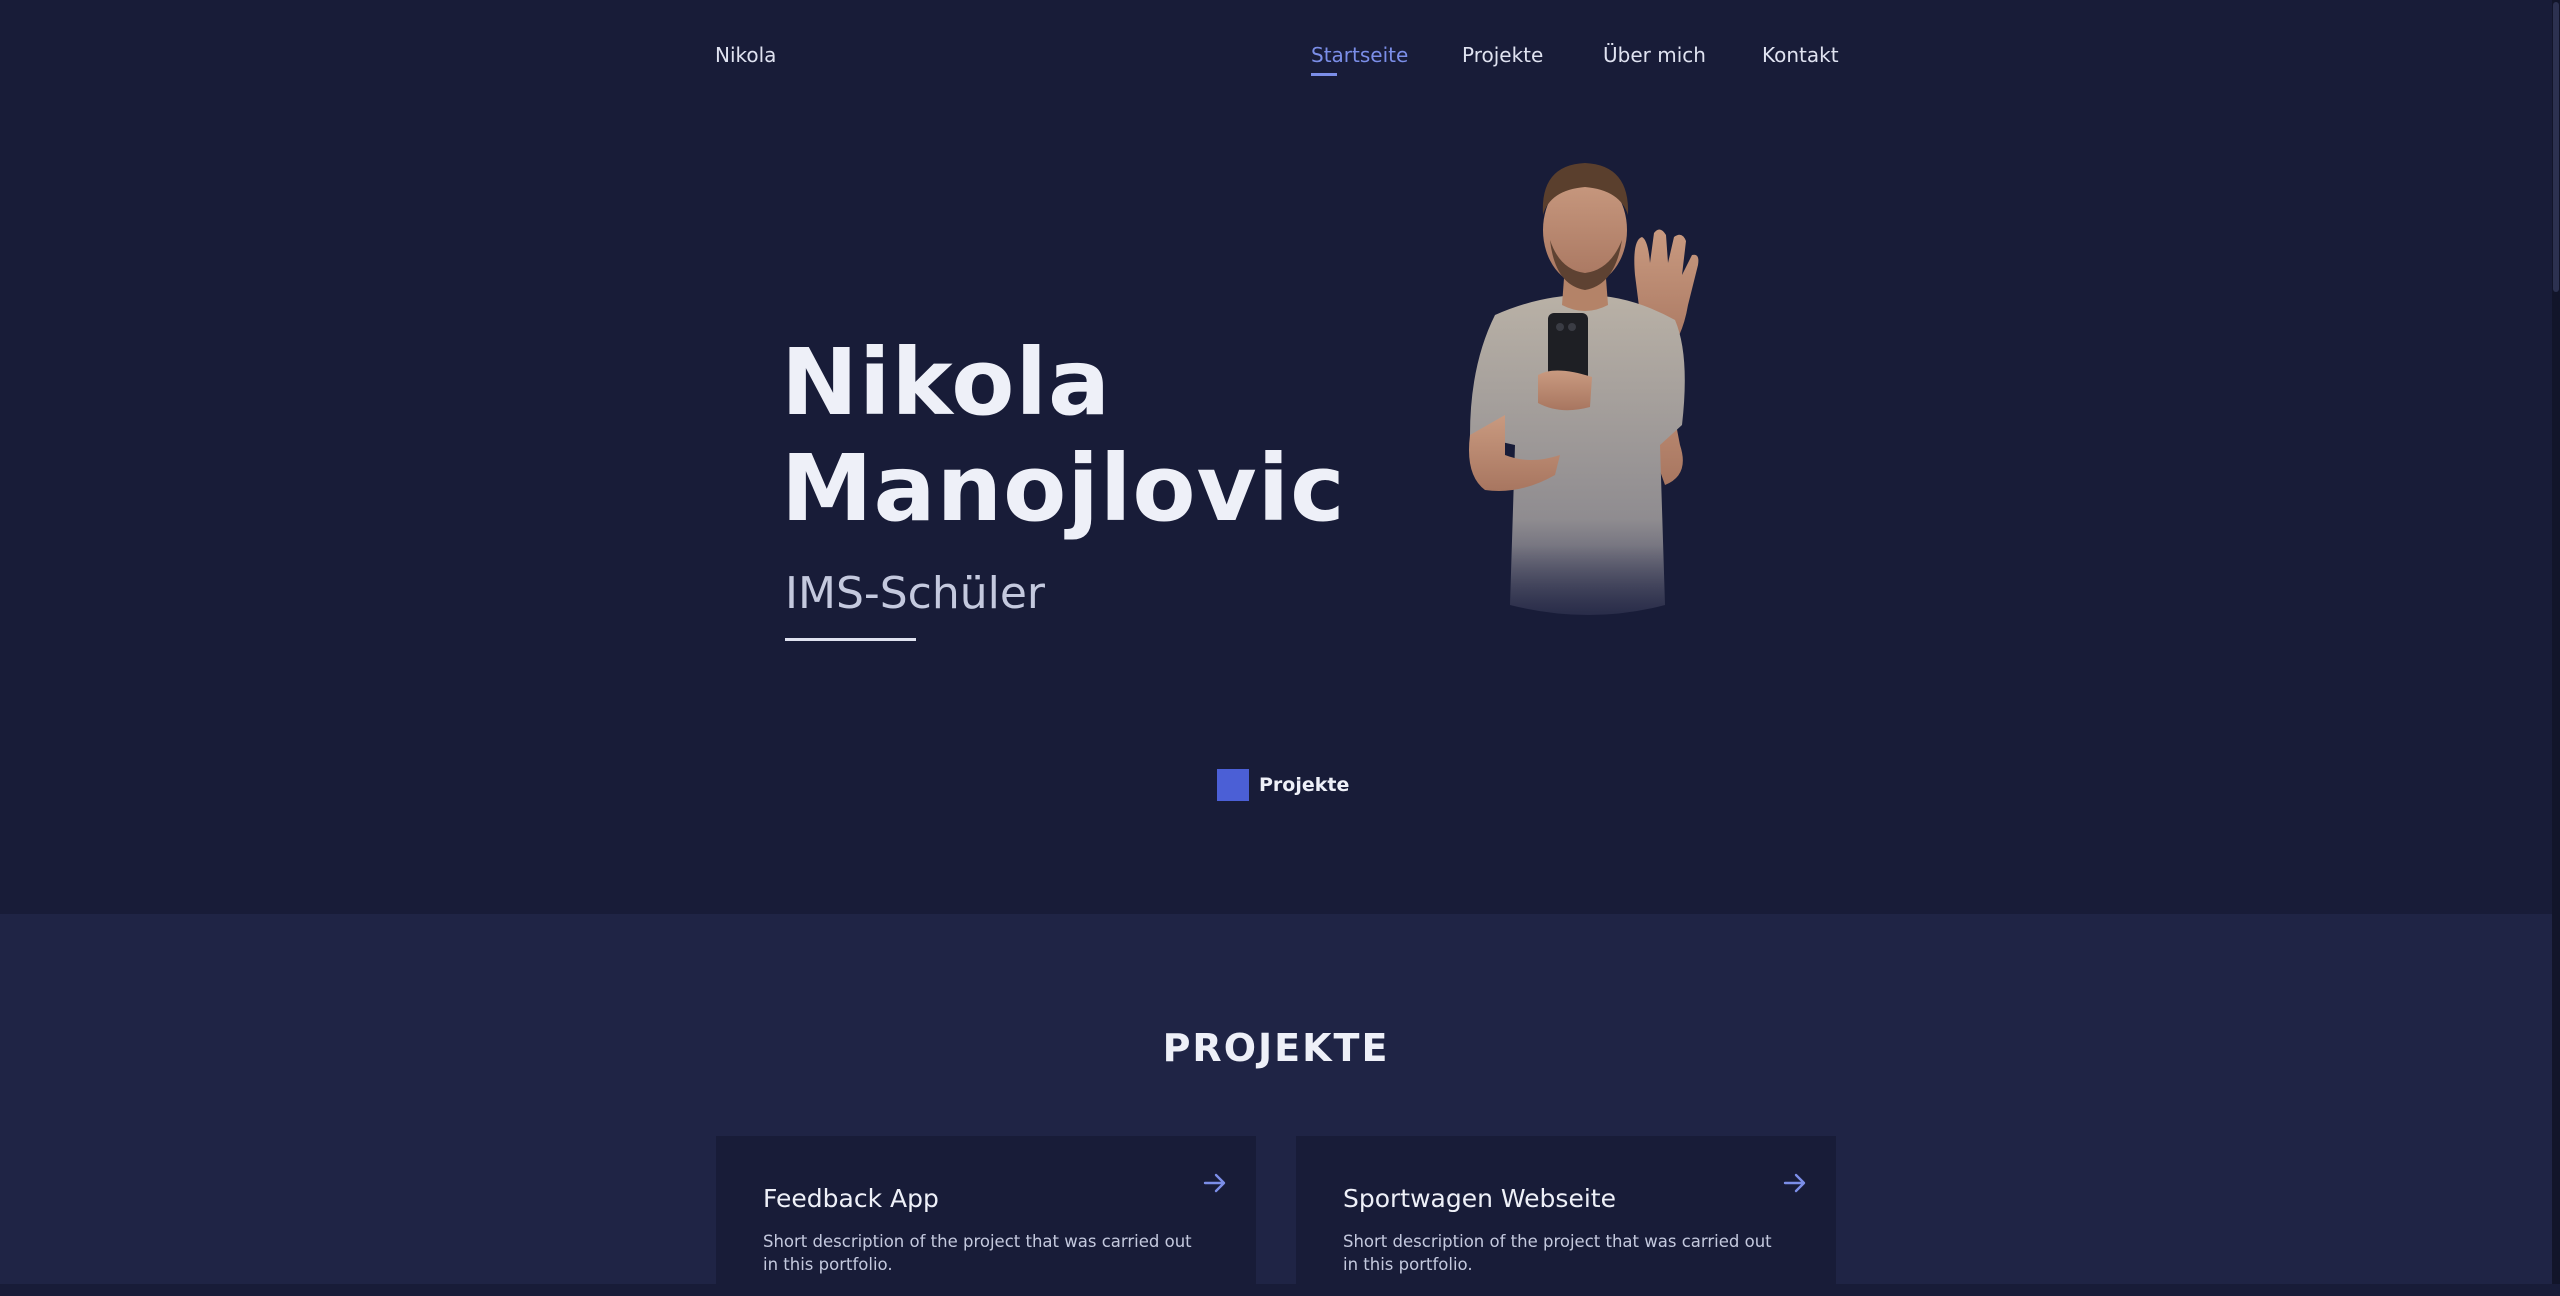 This screenshot has height=1296, width=2560. What do you see at coordinates (1585, 419) in the screenshot?
I see `person-waving-photo` at bounding box center [1585, 419].